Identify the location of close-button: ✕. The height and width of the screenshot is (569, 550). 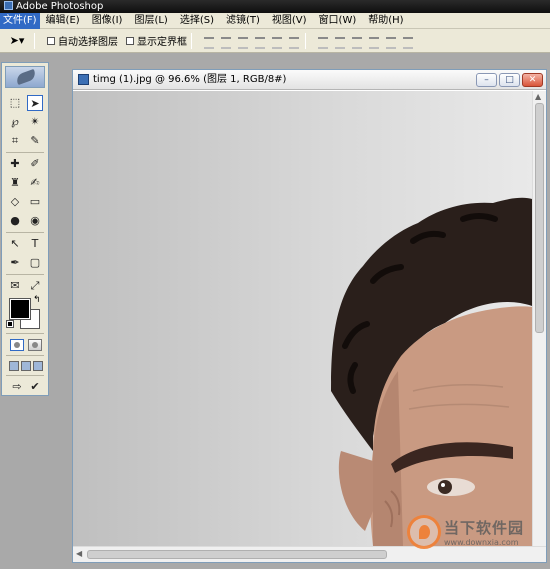
(532, 80).